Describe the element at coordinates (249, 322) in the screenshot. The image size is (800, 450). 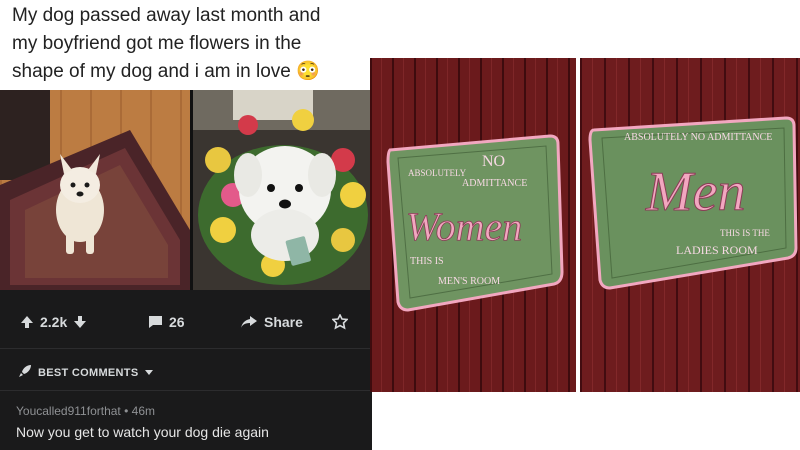
I see `share-icon` at that location.